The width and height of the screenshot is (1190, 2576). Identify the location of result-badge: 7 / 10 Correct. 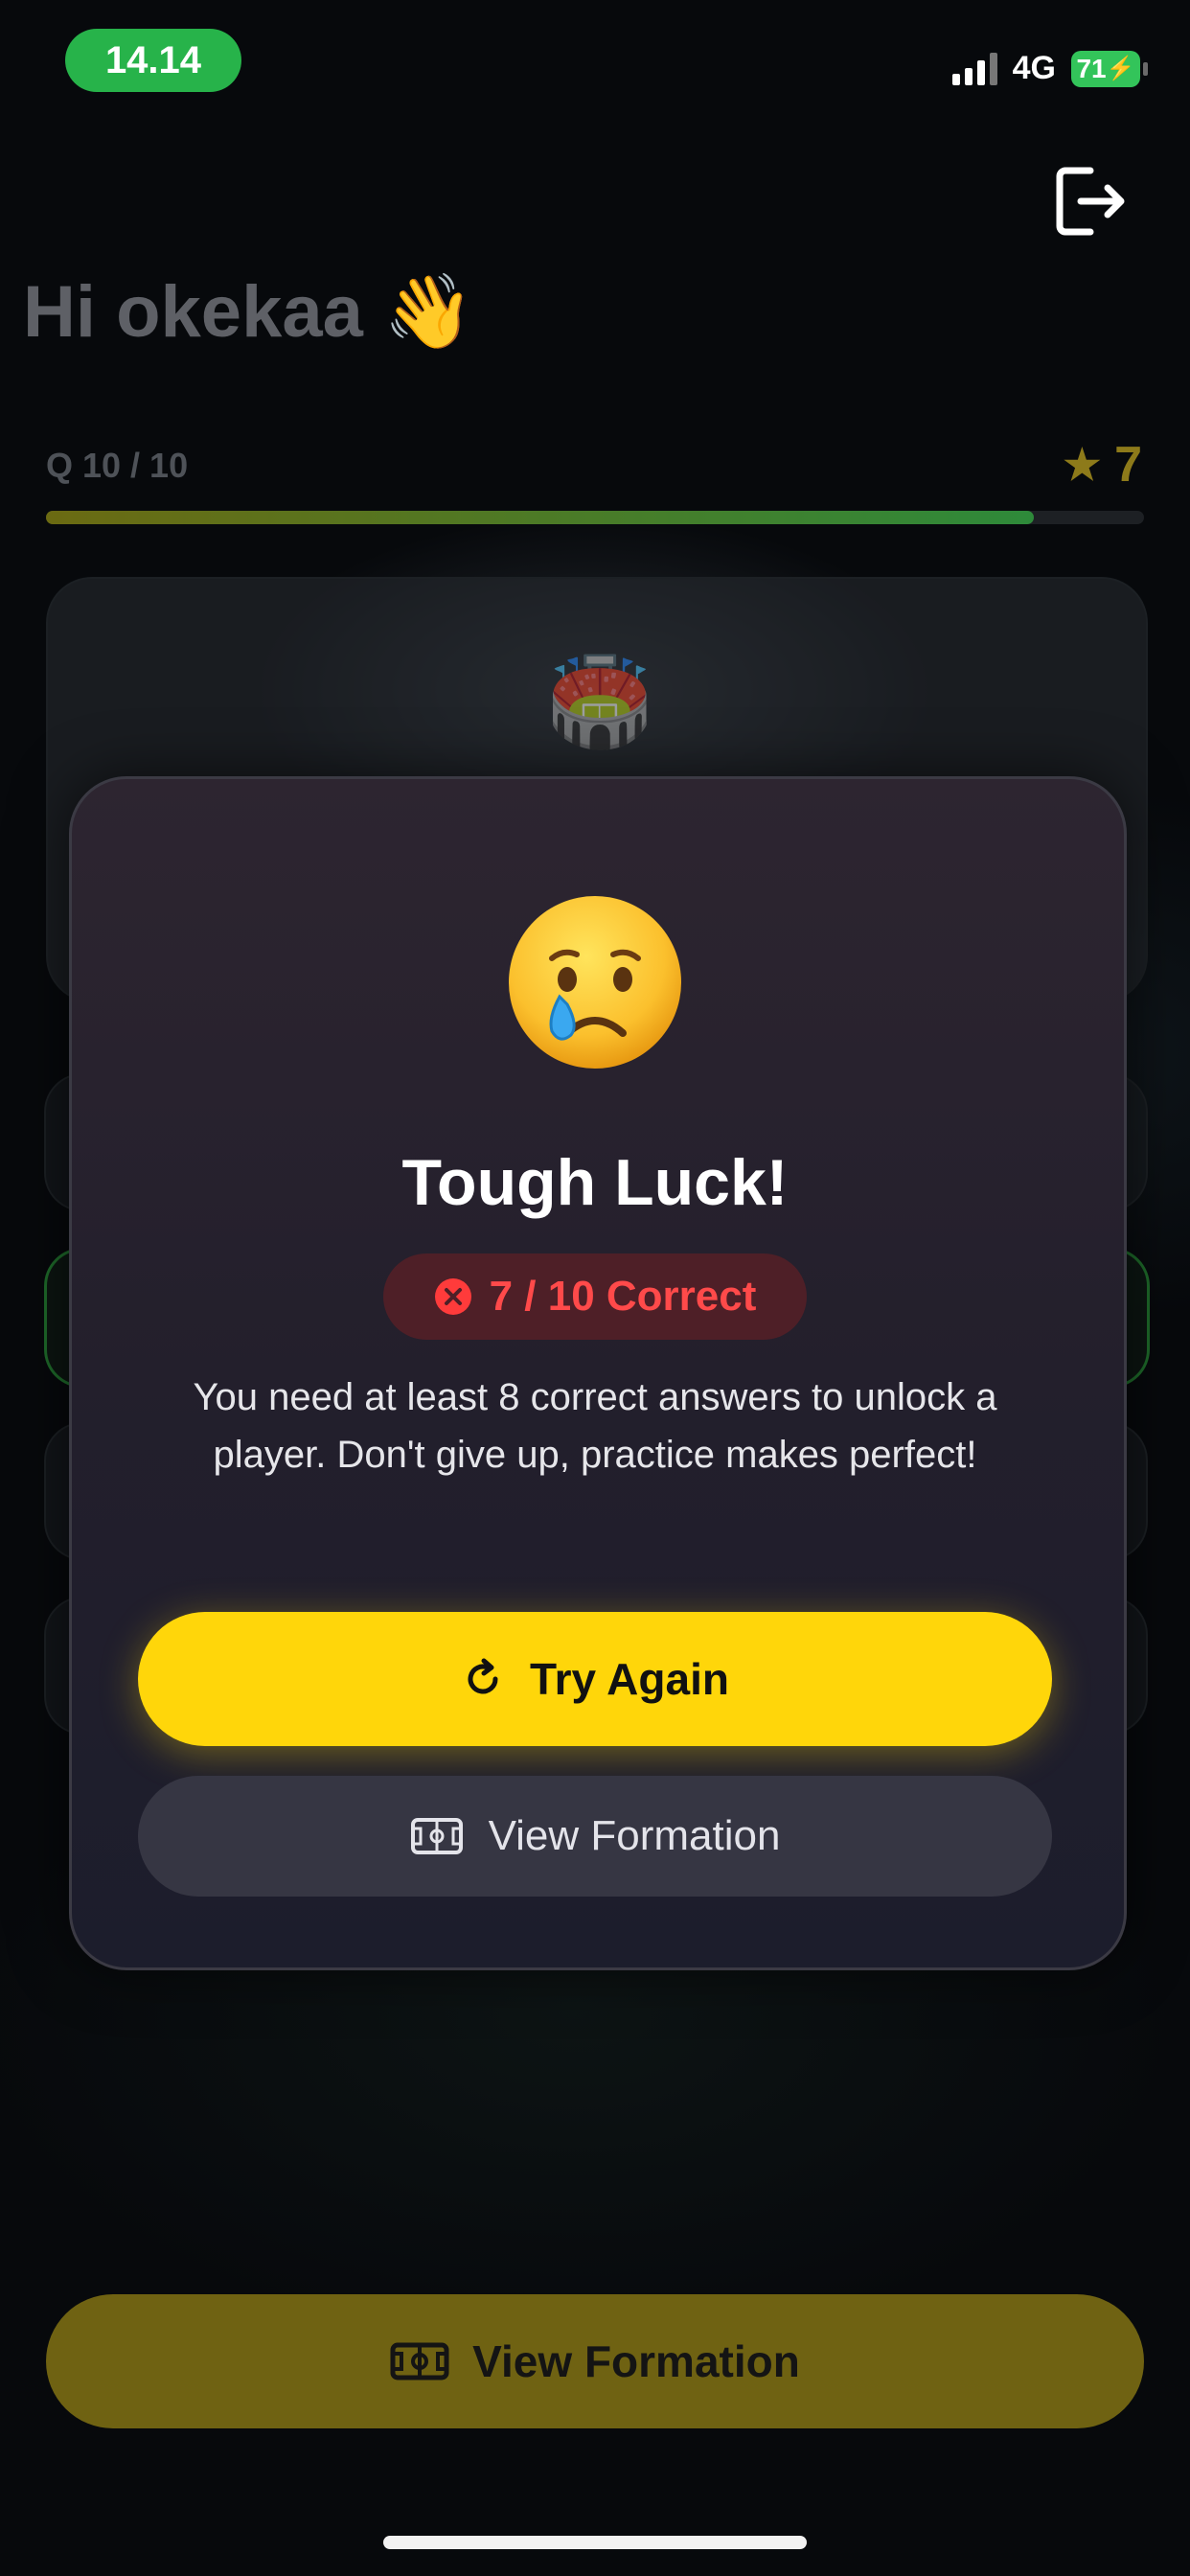
(595, 1297).